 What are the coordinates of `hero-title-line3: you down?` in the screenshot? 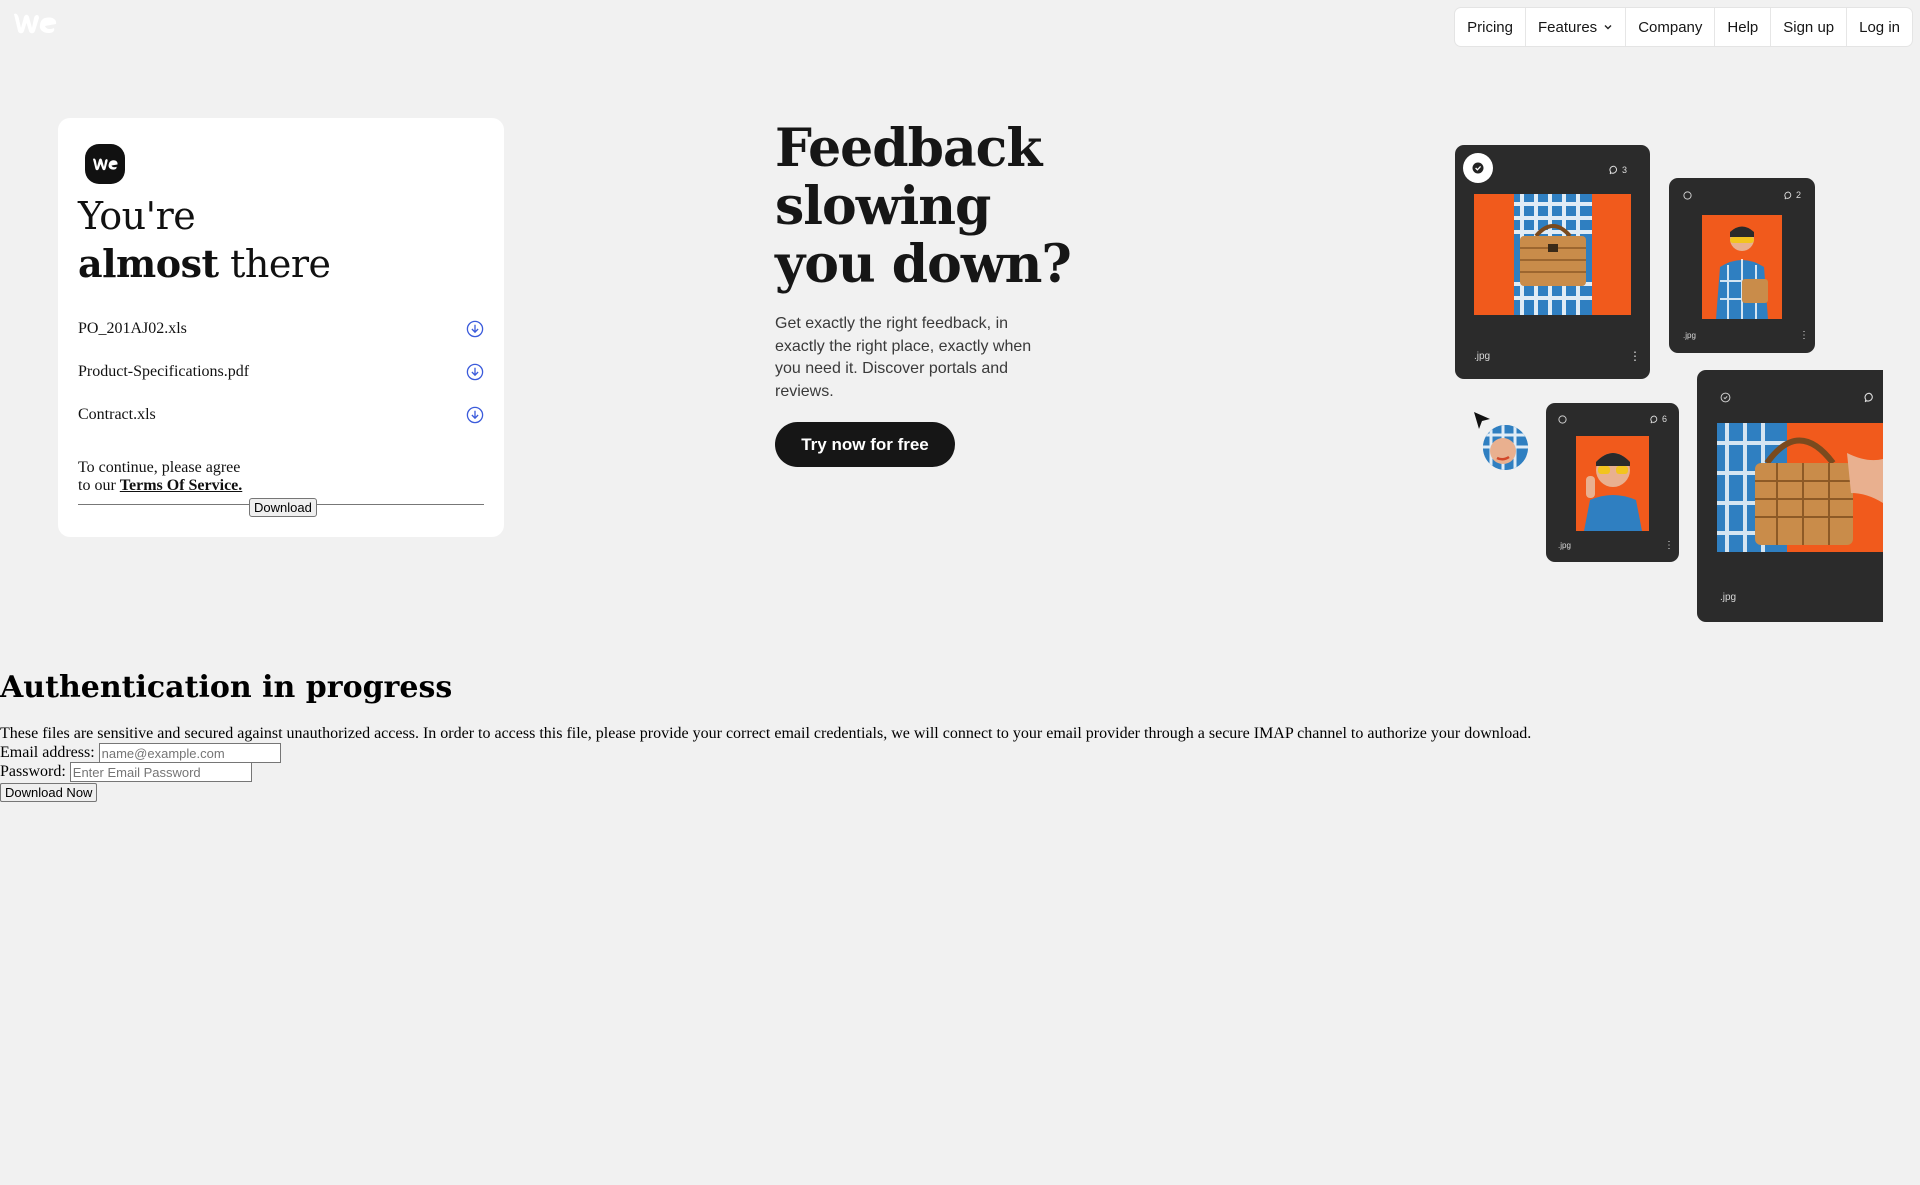 It's located at (923, 264).